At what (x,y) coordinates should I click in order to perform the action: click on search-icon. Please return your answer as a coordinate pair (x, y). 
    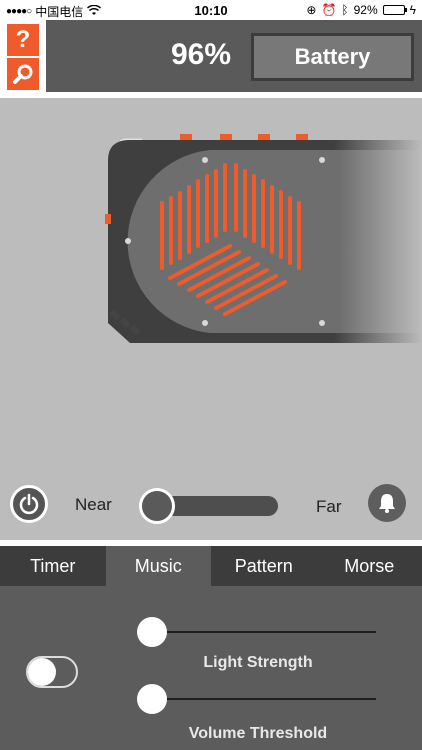
    Looking at the image, I should click on (23, 74).